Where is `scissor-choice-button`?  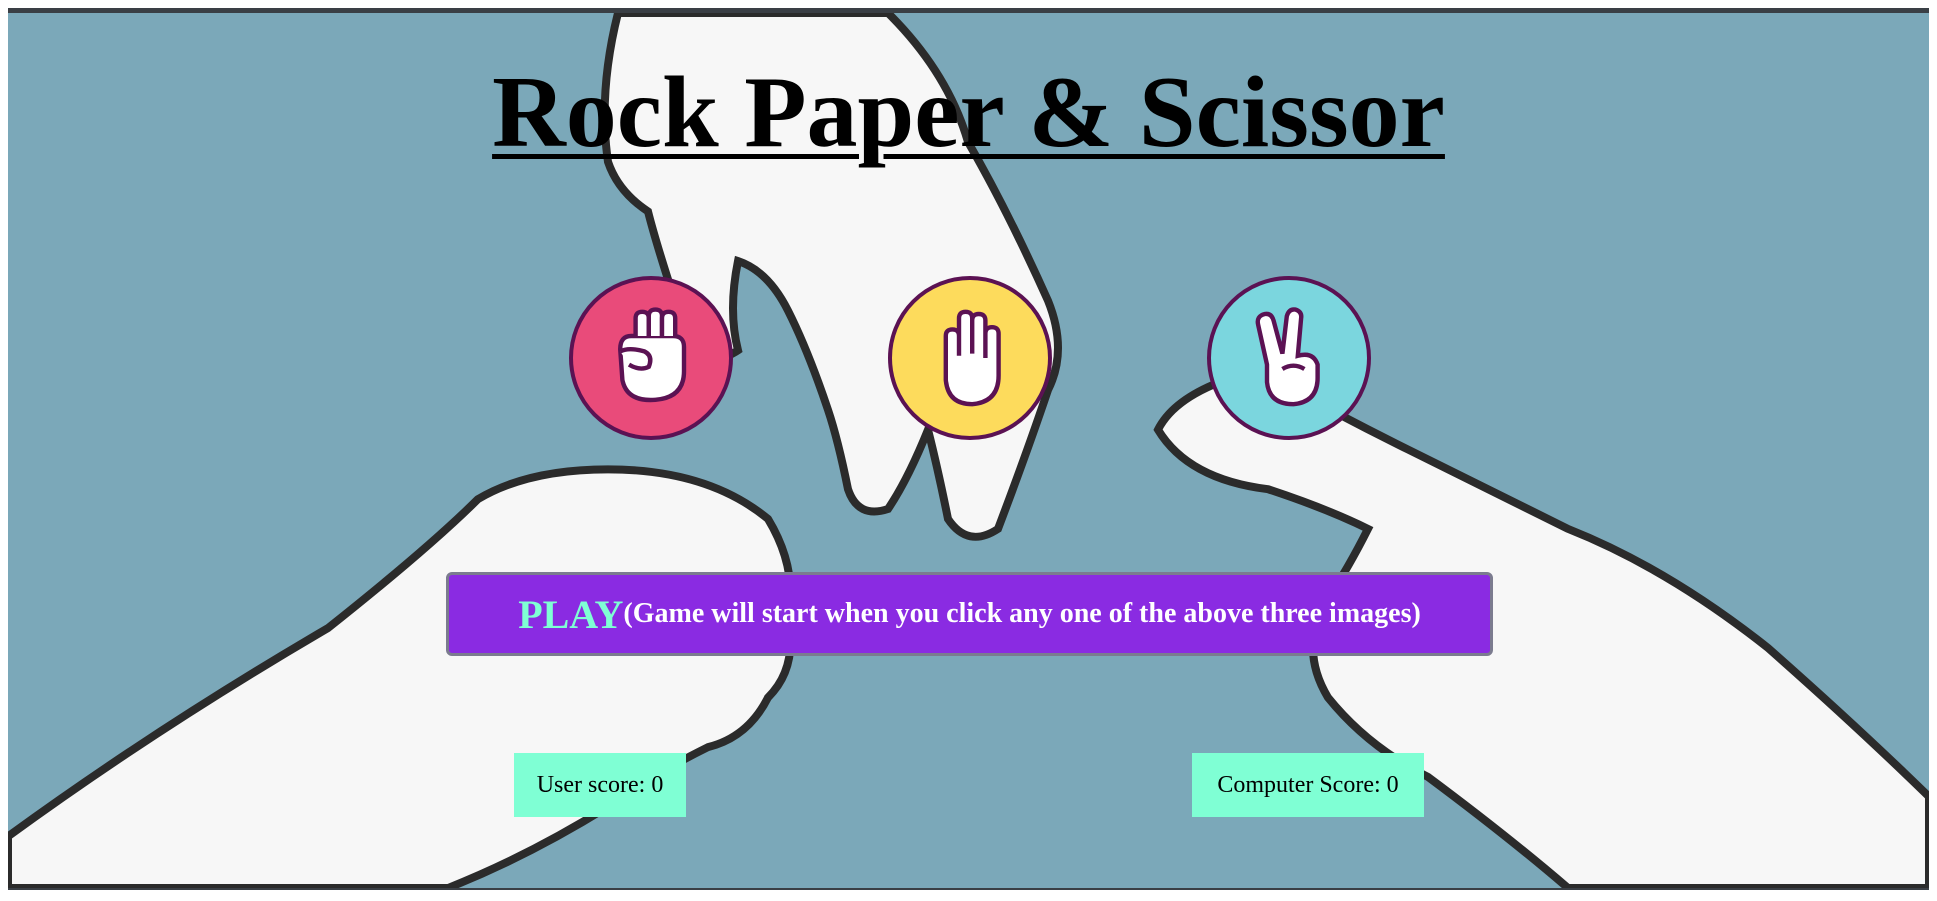 scissor-choice-button is located at coordinates (1289, 358).